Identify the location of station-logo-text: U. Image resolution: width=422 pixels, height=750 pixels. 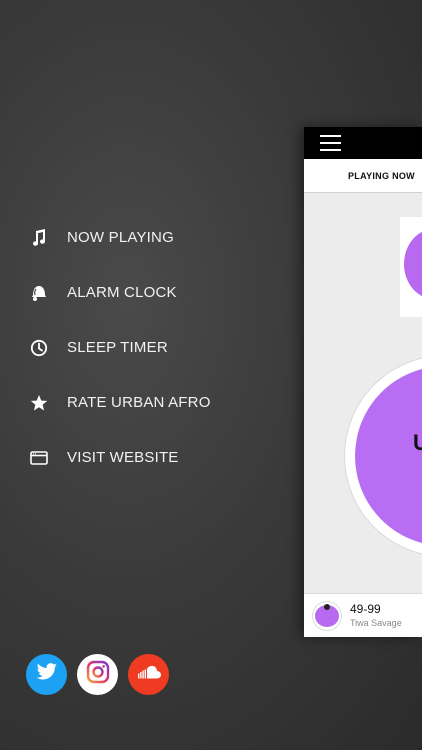
(417, 442).